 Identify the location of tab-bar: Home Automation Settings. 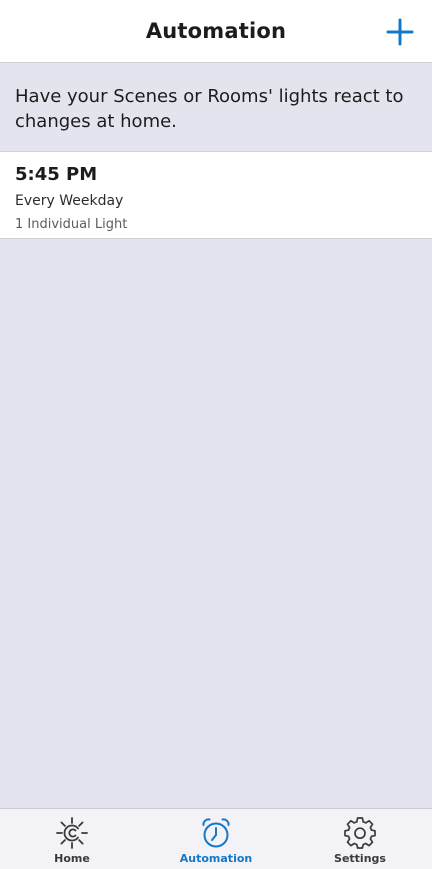
(216, 838).